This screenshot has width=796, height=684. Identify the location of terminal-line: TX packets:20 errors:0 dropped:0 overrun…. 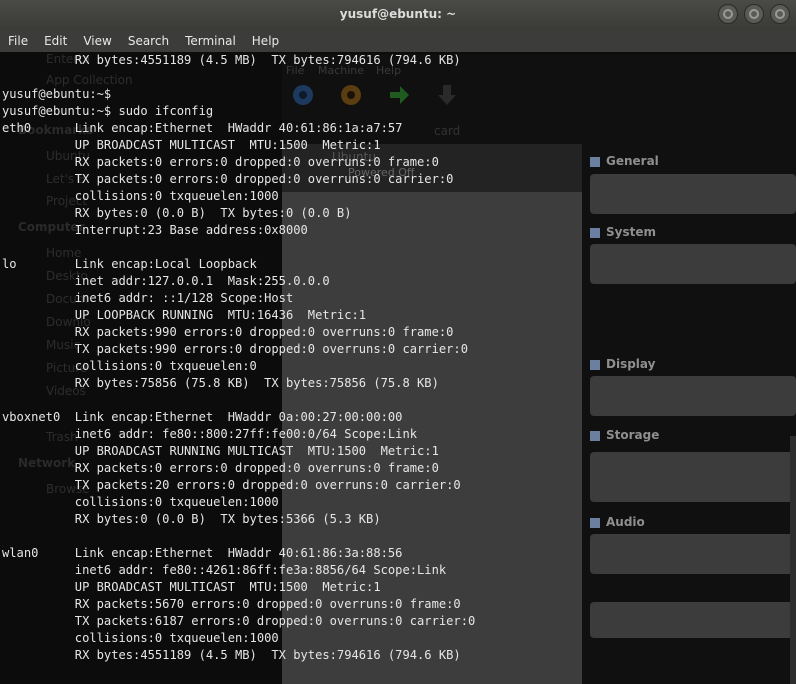
(231, 485).